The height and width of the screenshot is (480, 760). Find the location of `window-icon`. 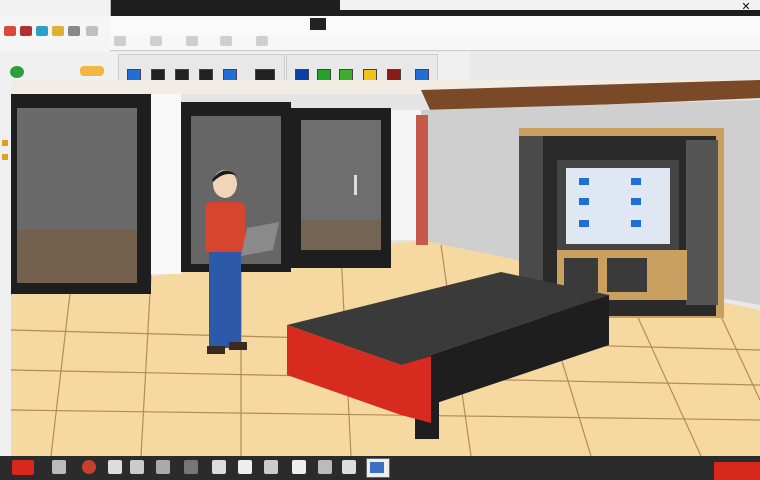

window-icon is located at coordinates (137, 467).